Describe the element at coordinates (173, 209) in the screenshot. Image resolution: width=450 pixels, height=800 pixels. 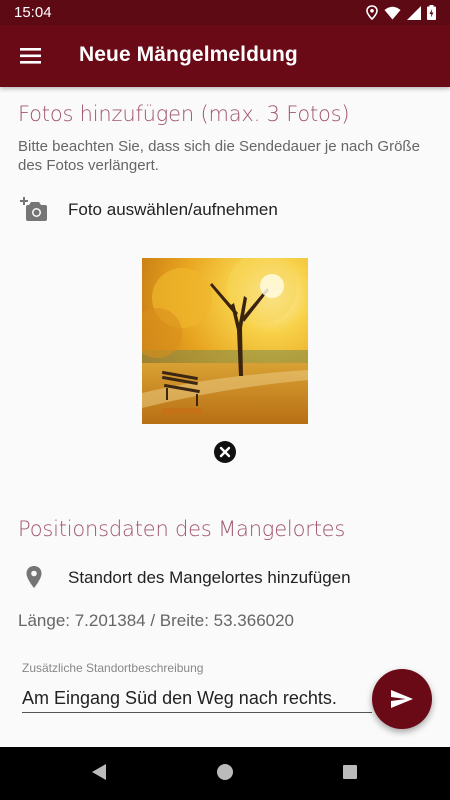
I see `add-photo-label: Foto auswählen/aufnehmen` at that location.